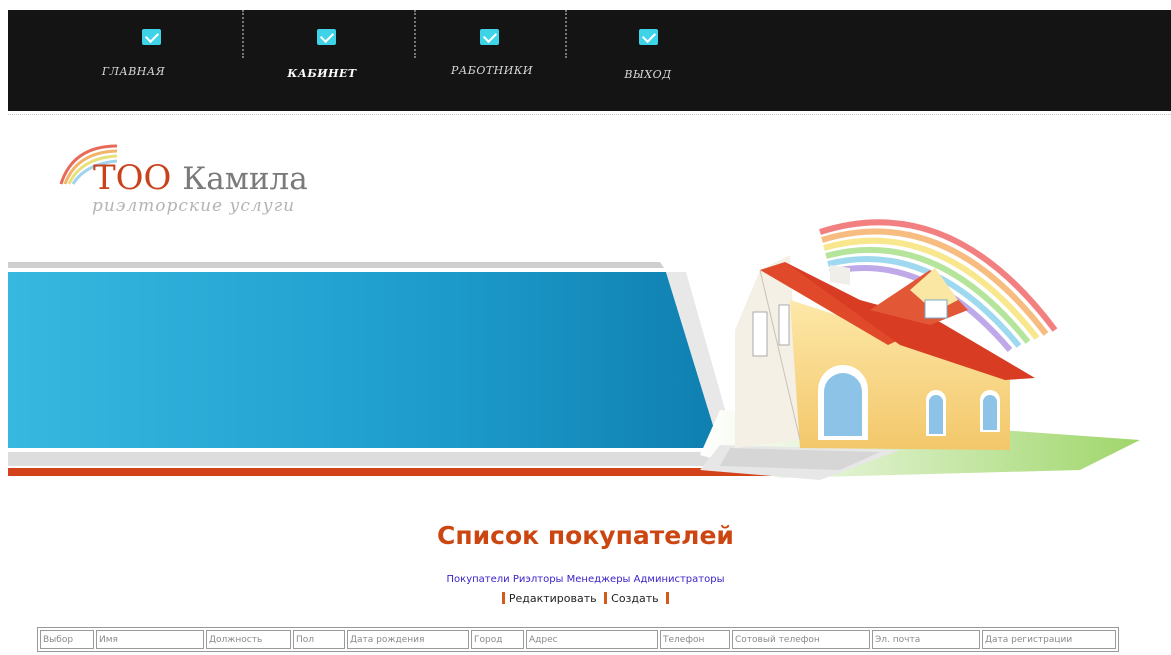 The width and height of the screenshot is (1171, 655). Describe the element at coordinates (585, 535) in the screenshot. I see `page-title: Список покупателей` at that location.